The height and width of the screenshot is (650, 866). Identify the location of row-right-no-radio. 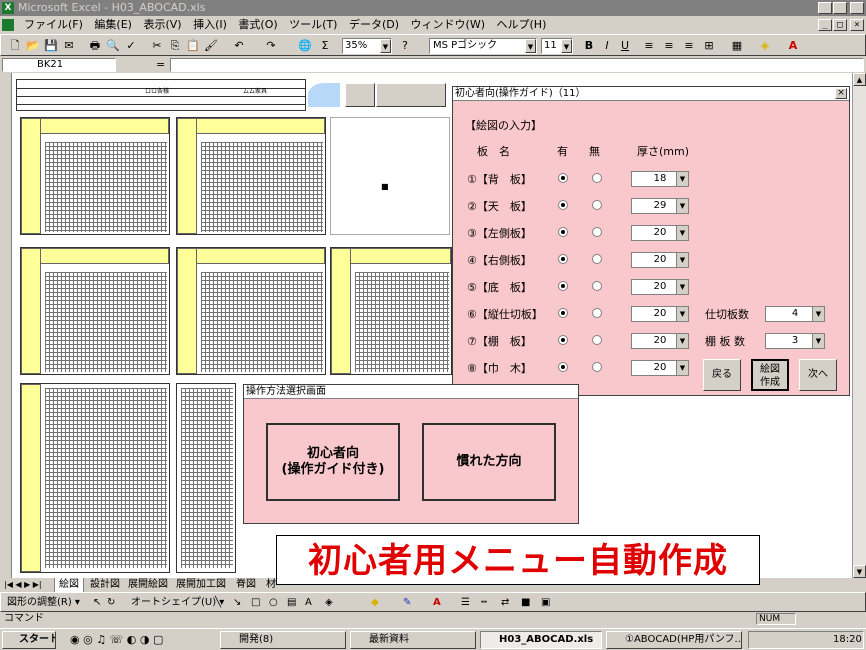
(597, 259).